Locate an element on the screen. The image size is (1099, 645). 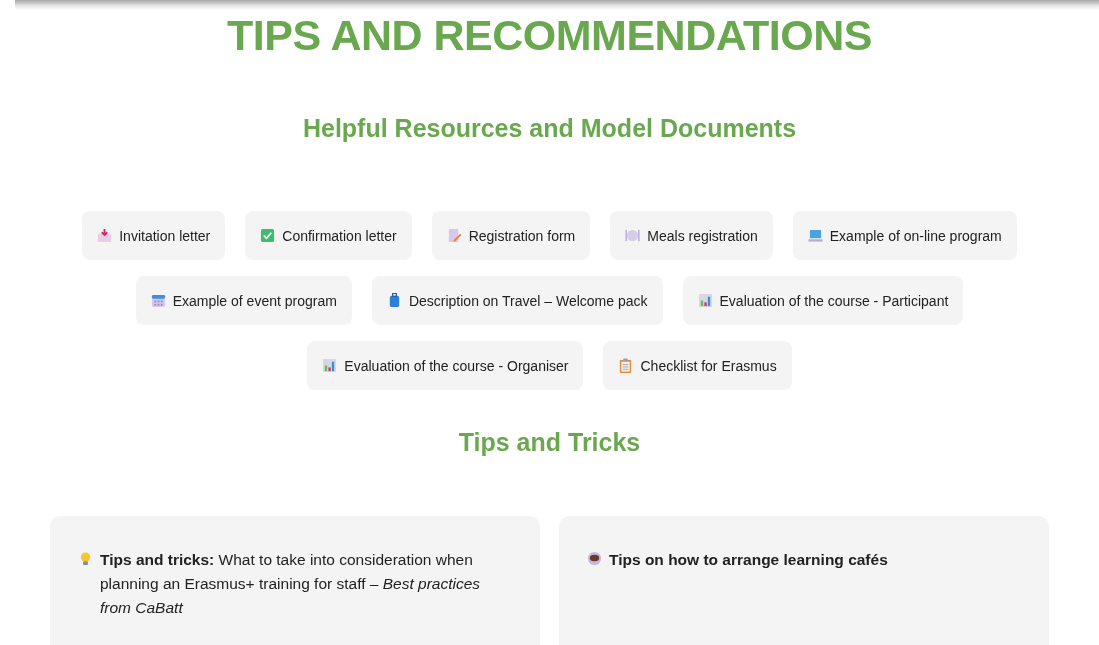
section-heading: Tips and Tricks is located at coordinates (549, 442).